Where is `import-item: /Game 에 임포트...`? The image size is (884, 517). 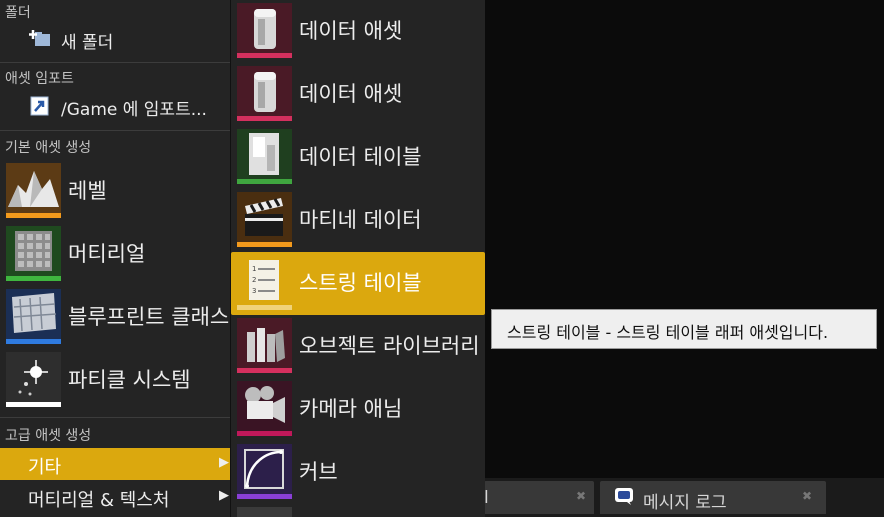
import-item: /Game 에 임포트... is located at coordinates (115, 106).